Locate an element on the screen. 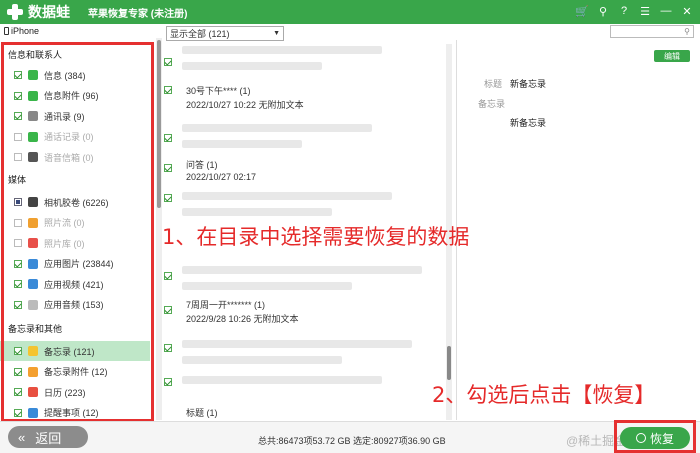  back-label: 返回 is located at coordinates (48, 438).